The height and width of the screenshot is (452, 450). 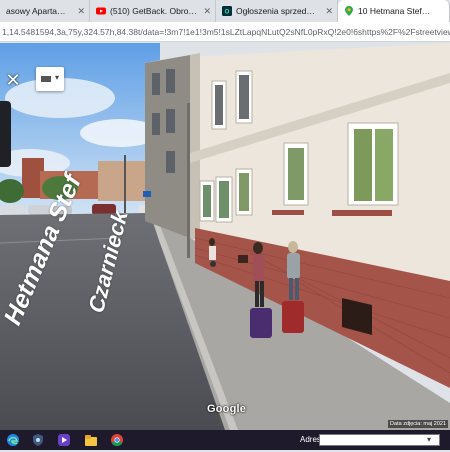 What do you see at coordinates (64, 440) in the screenshot?
I see `media-player-icon` at bounding box center [64, 440].